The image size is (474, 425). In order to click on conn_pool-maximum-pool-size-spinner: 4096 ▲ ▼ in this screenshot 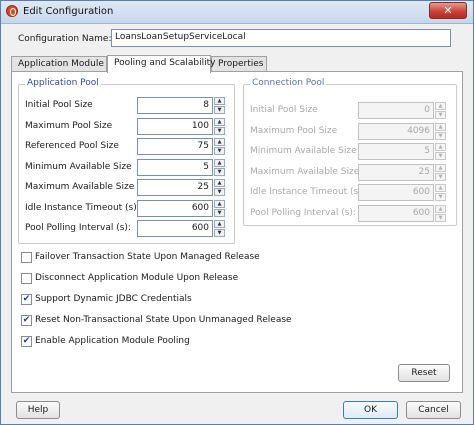, I will do `click(402, 131)`.